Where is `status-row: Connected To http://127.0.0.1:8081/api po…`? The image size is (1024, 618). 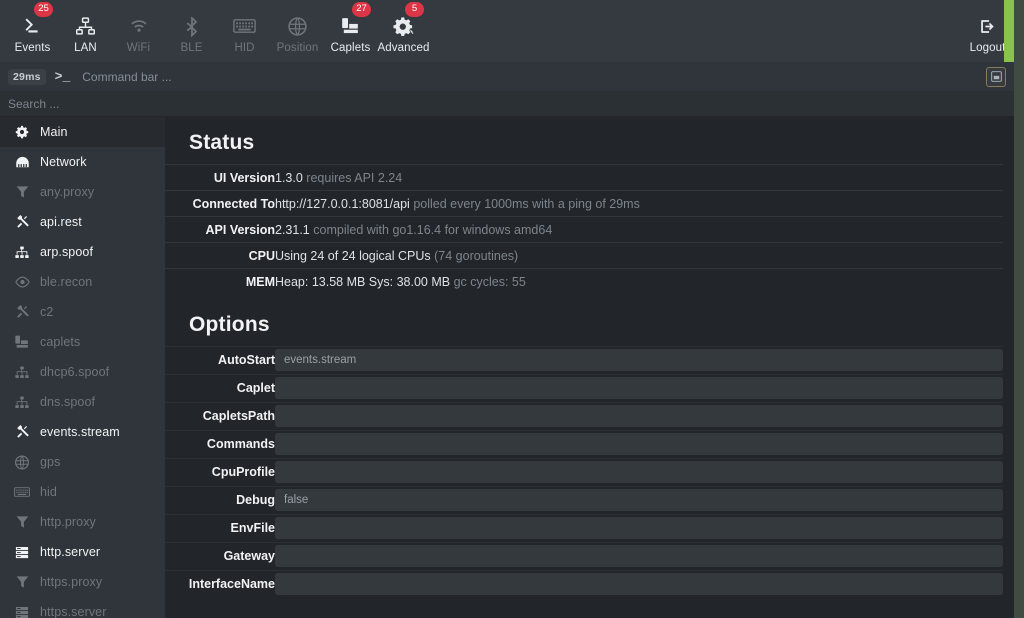
status-row: Connected To http://127.0.0.1:8081/api po… is located at coordinates (584, 203).